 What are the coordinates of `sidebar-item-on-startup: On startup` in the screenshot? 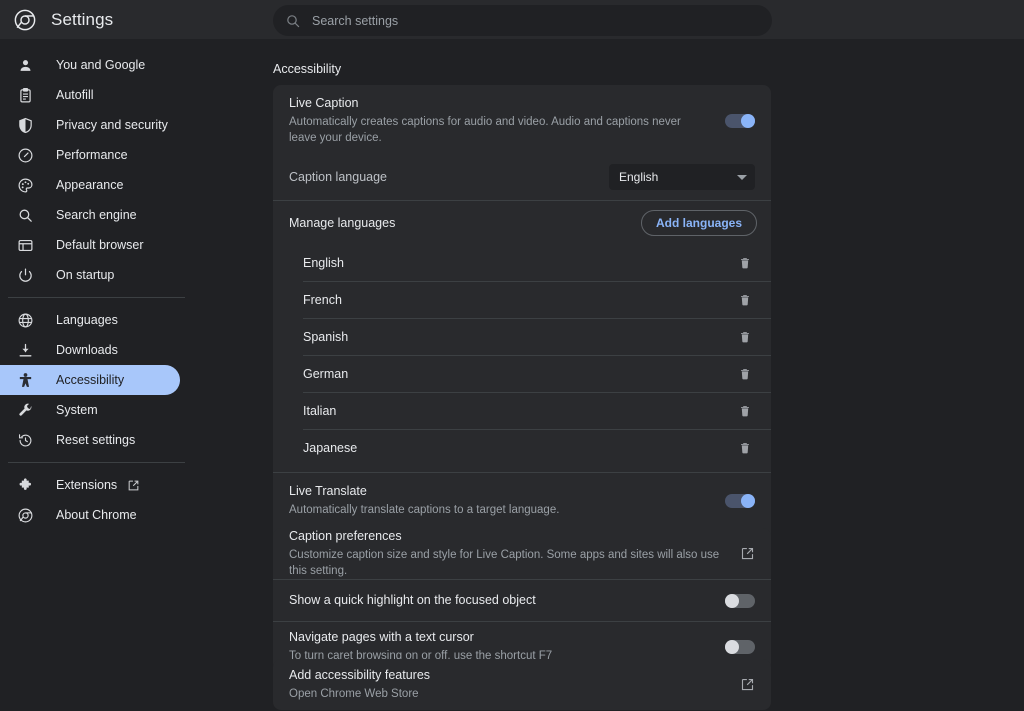 It's located at (90, 275).